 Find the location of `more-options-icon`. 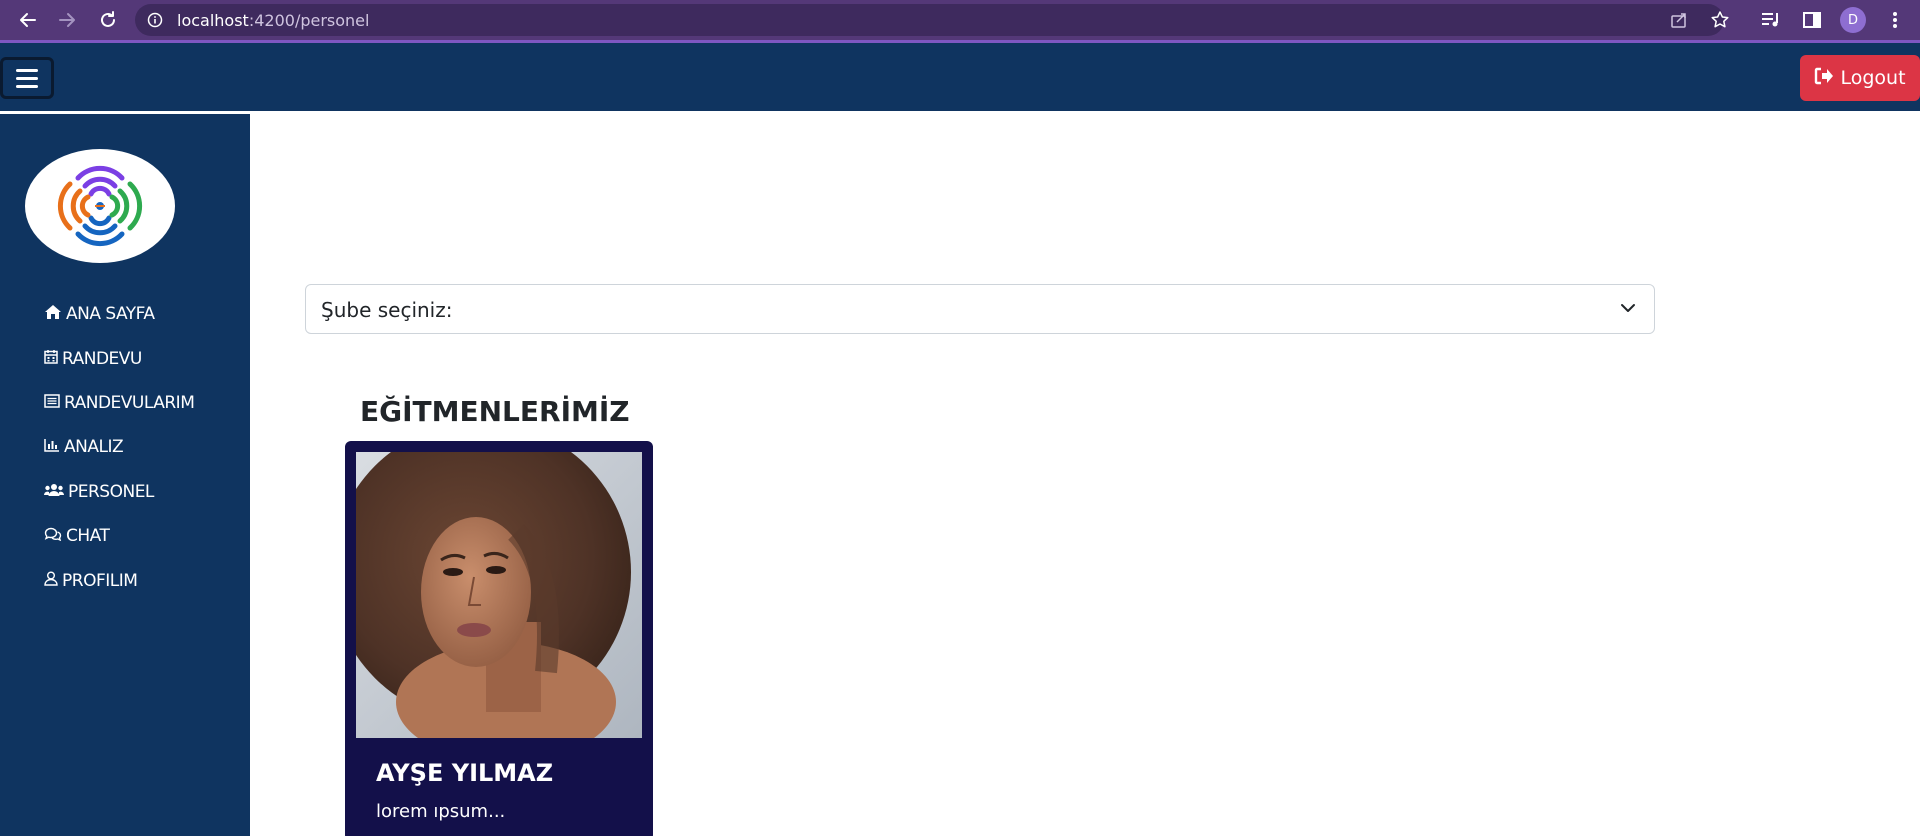

more-options-icon is located at coordinates (1895, 20).